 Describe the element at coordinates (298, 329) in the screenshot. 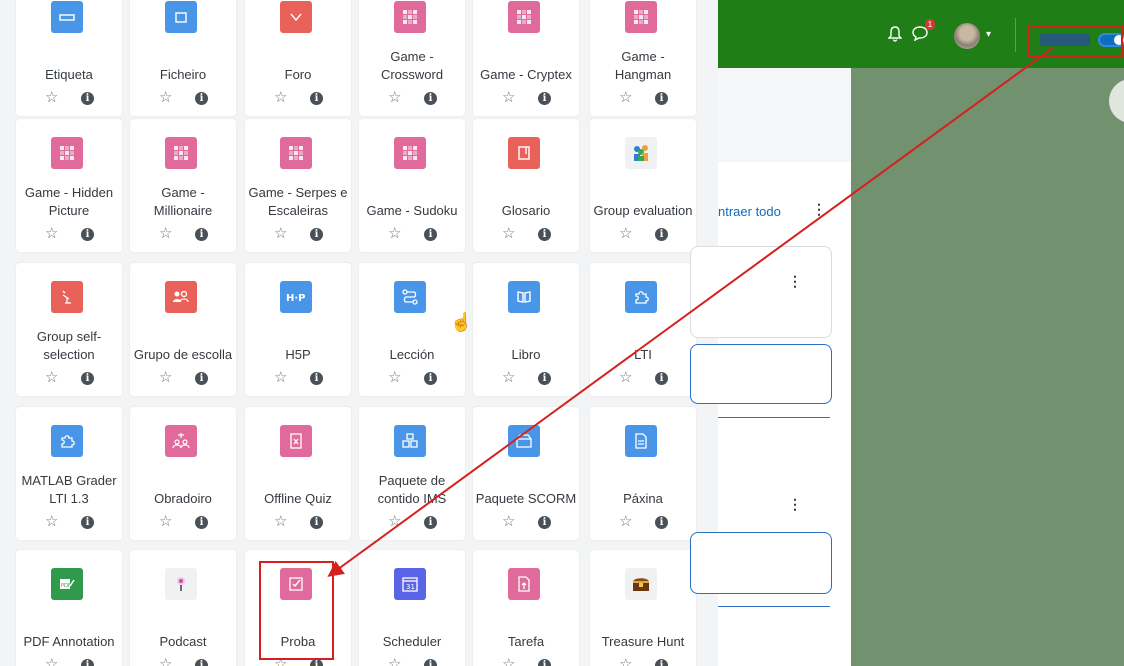

I see `module-card: H·P H5P ☆ i` at that location.